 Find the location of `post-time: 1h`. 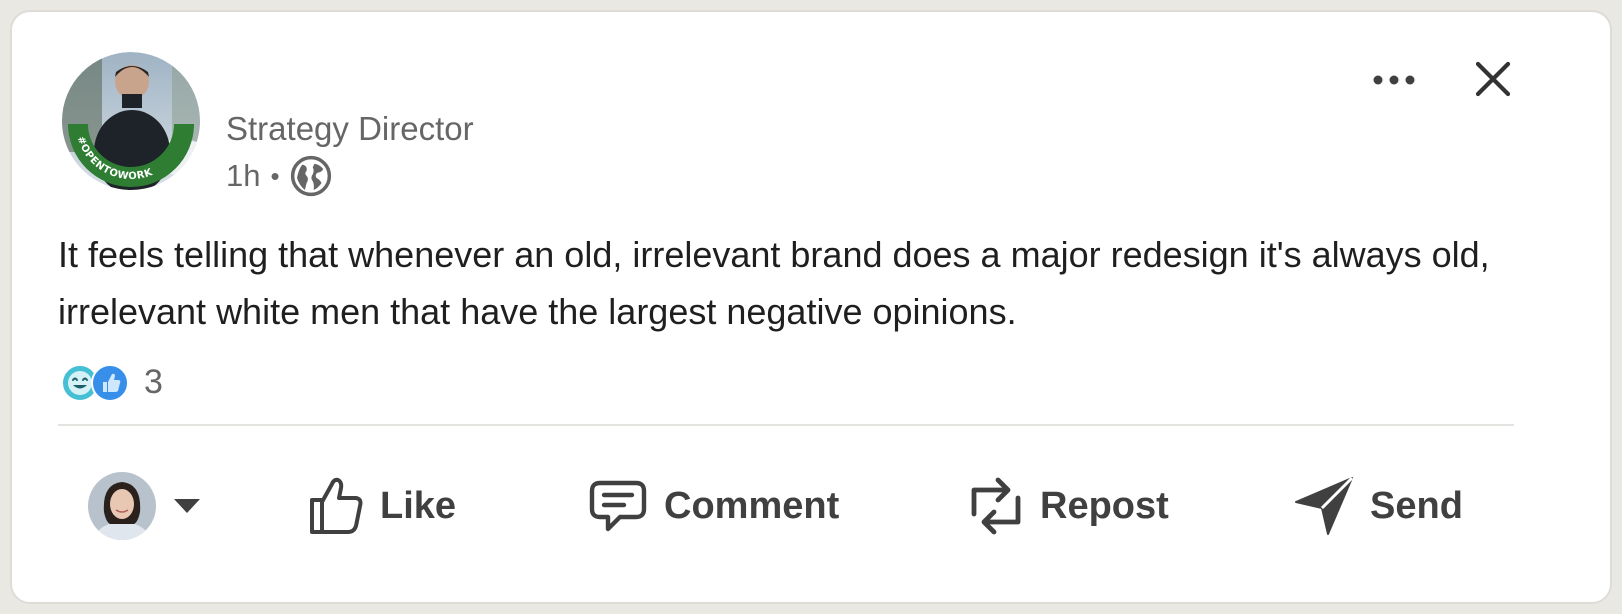

post-time: 1h is located at coordinates (243, 175).